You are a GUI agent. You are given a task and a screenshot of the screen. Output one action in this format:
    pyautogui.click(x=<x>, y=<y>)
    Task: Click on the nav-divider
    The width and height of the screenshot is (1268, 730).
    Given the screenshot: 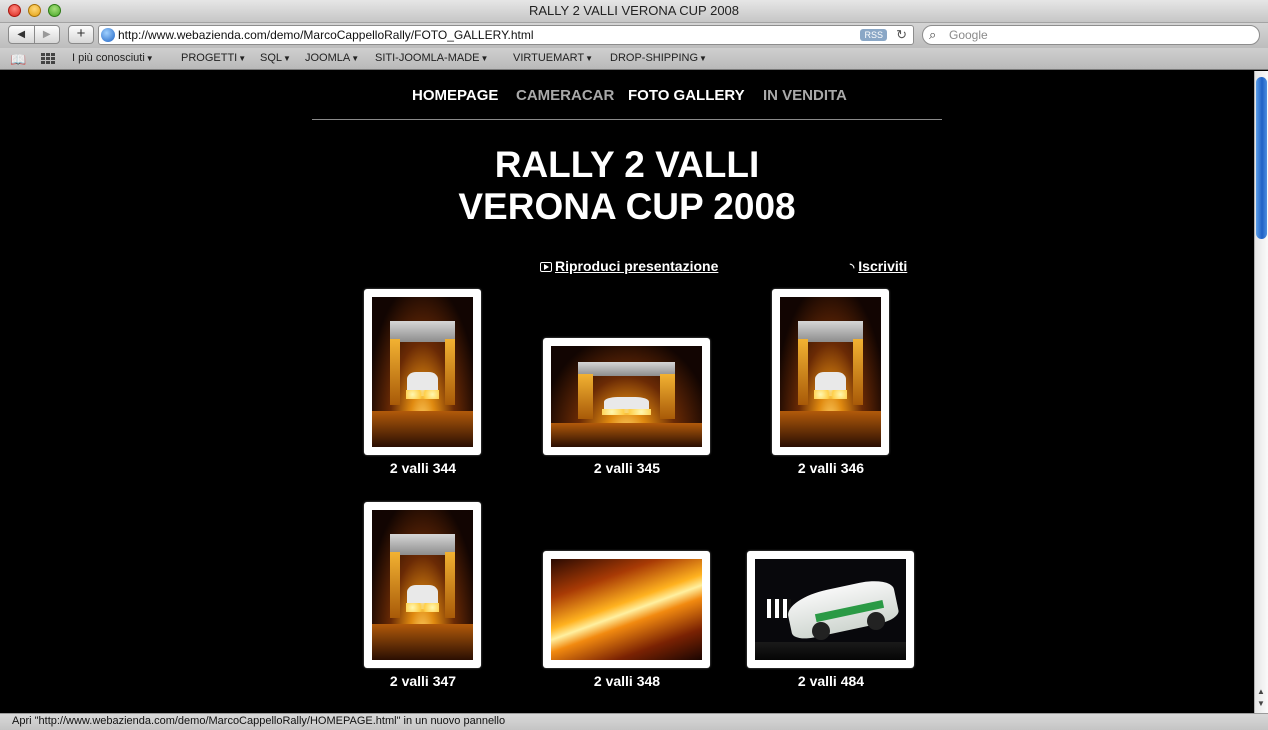 What is the action you would take?
    pyautogui.click(x=627, y=119)
    